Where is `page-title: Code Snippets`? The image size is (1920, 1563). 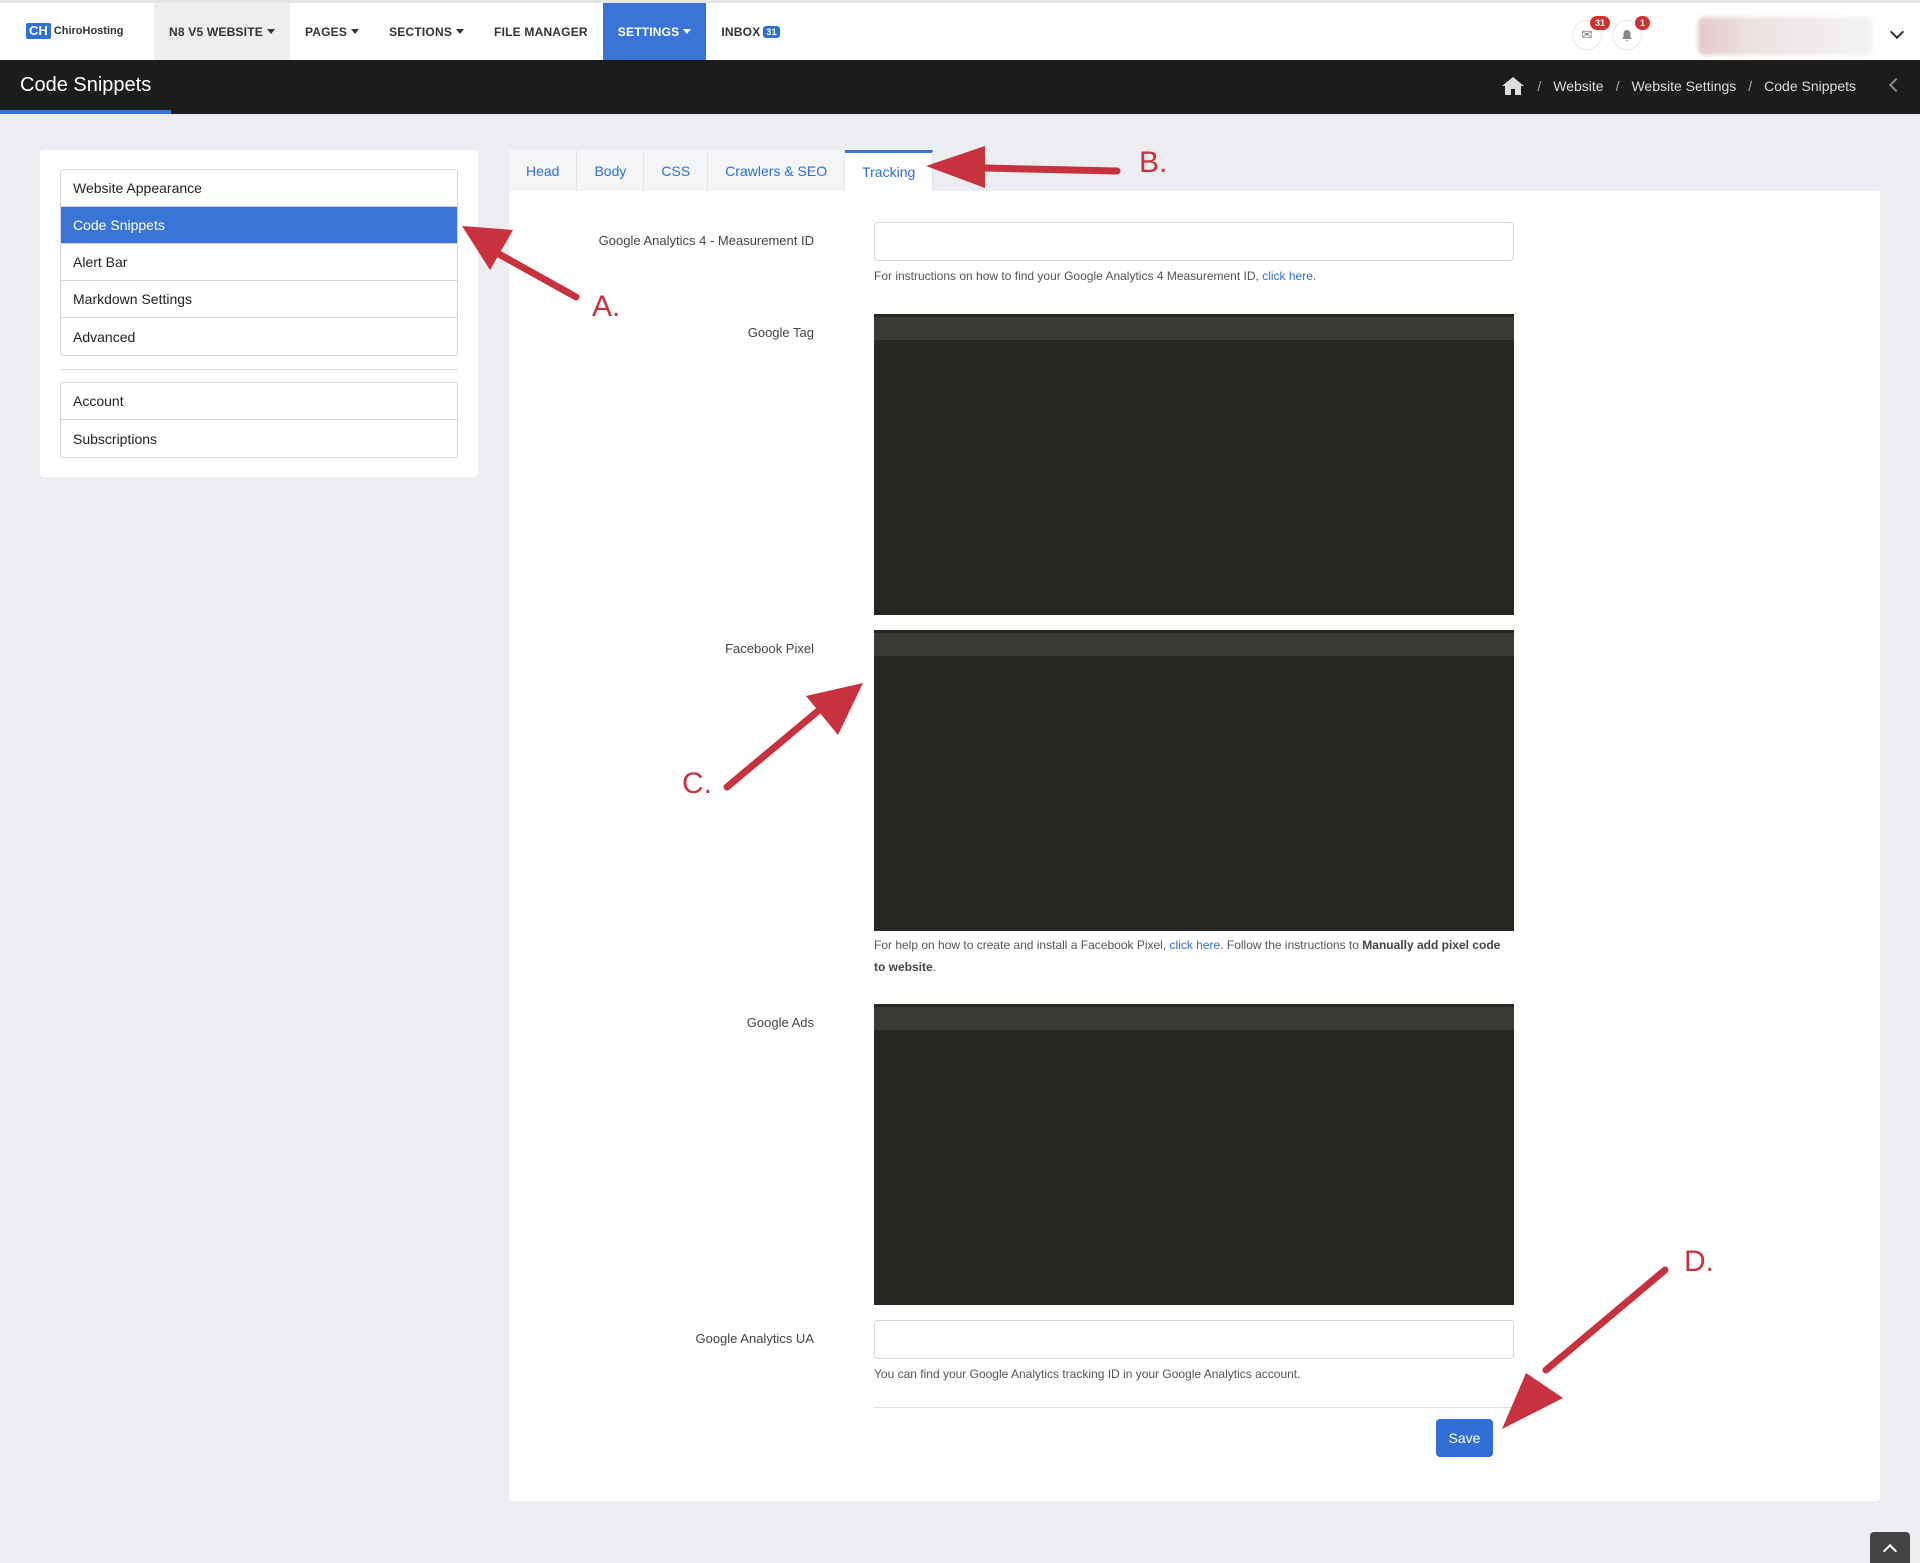
page-title: Code Snippets is located at coordinates (86, 85).